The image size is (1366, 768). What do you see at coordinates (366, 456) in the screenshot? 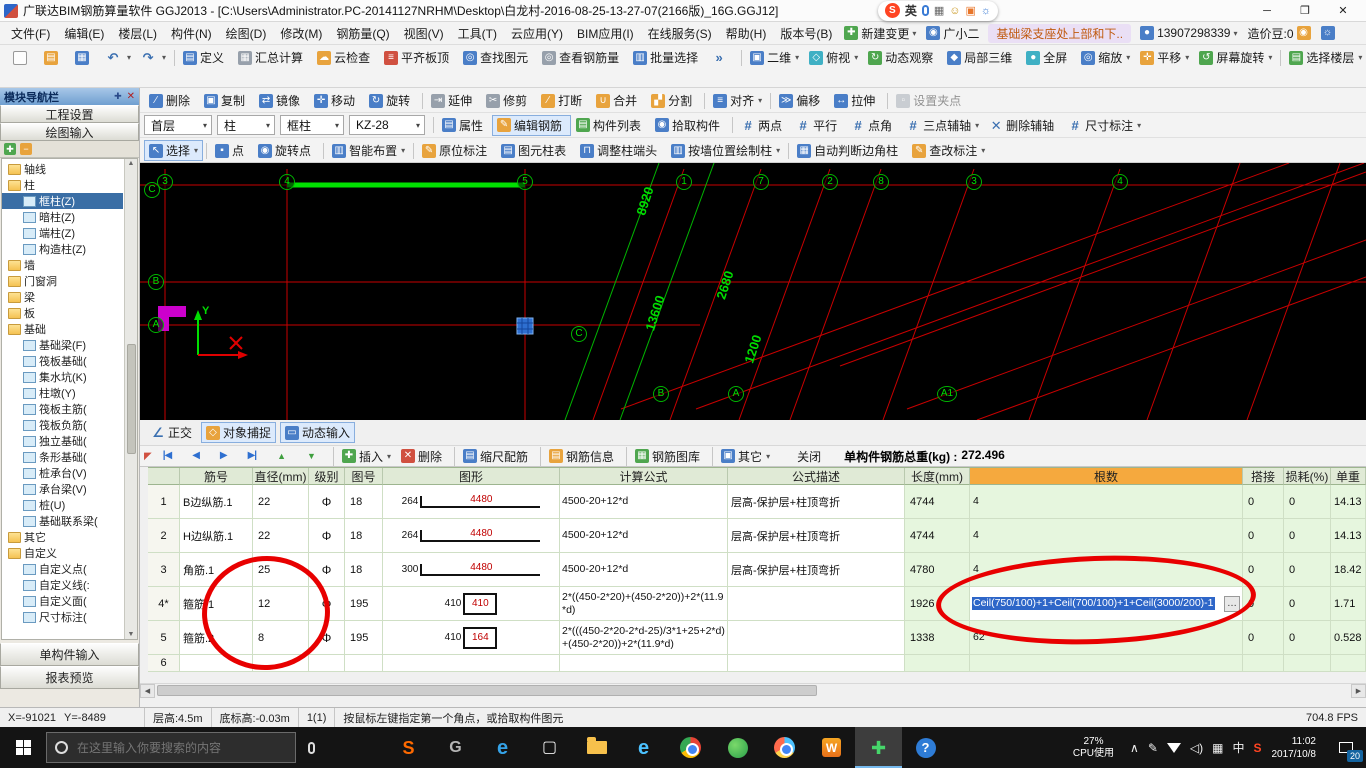
I see `insert-button: ✚ 插入 ▾` at bounding box center [366, 456].